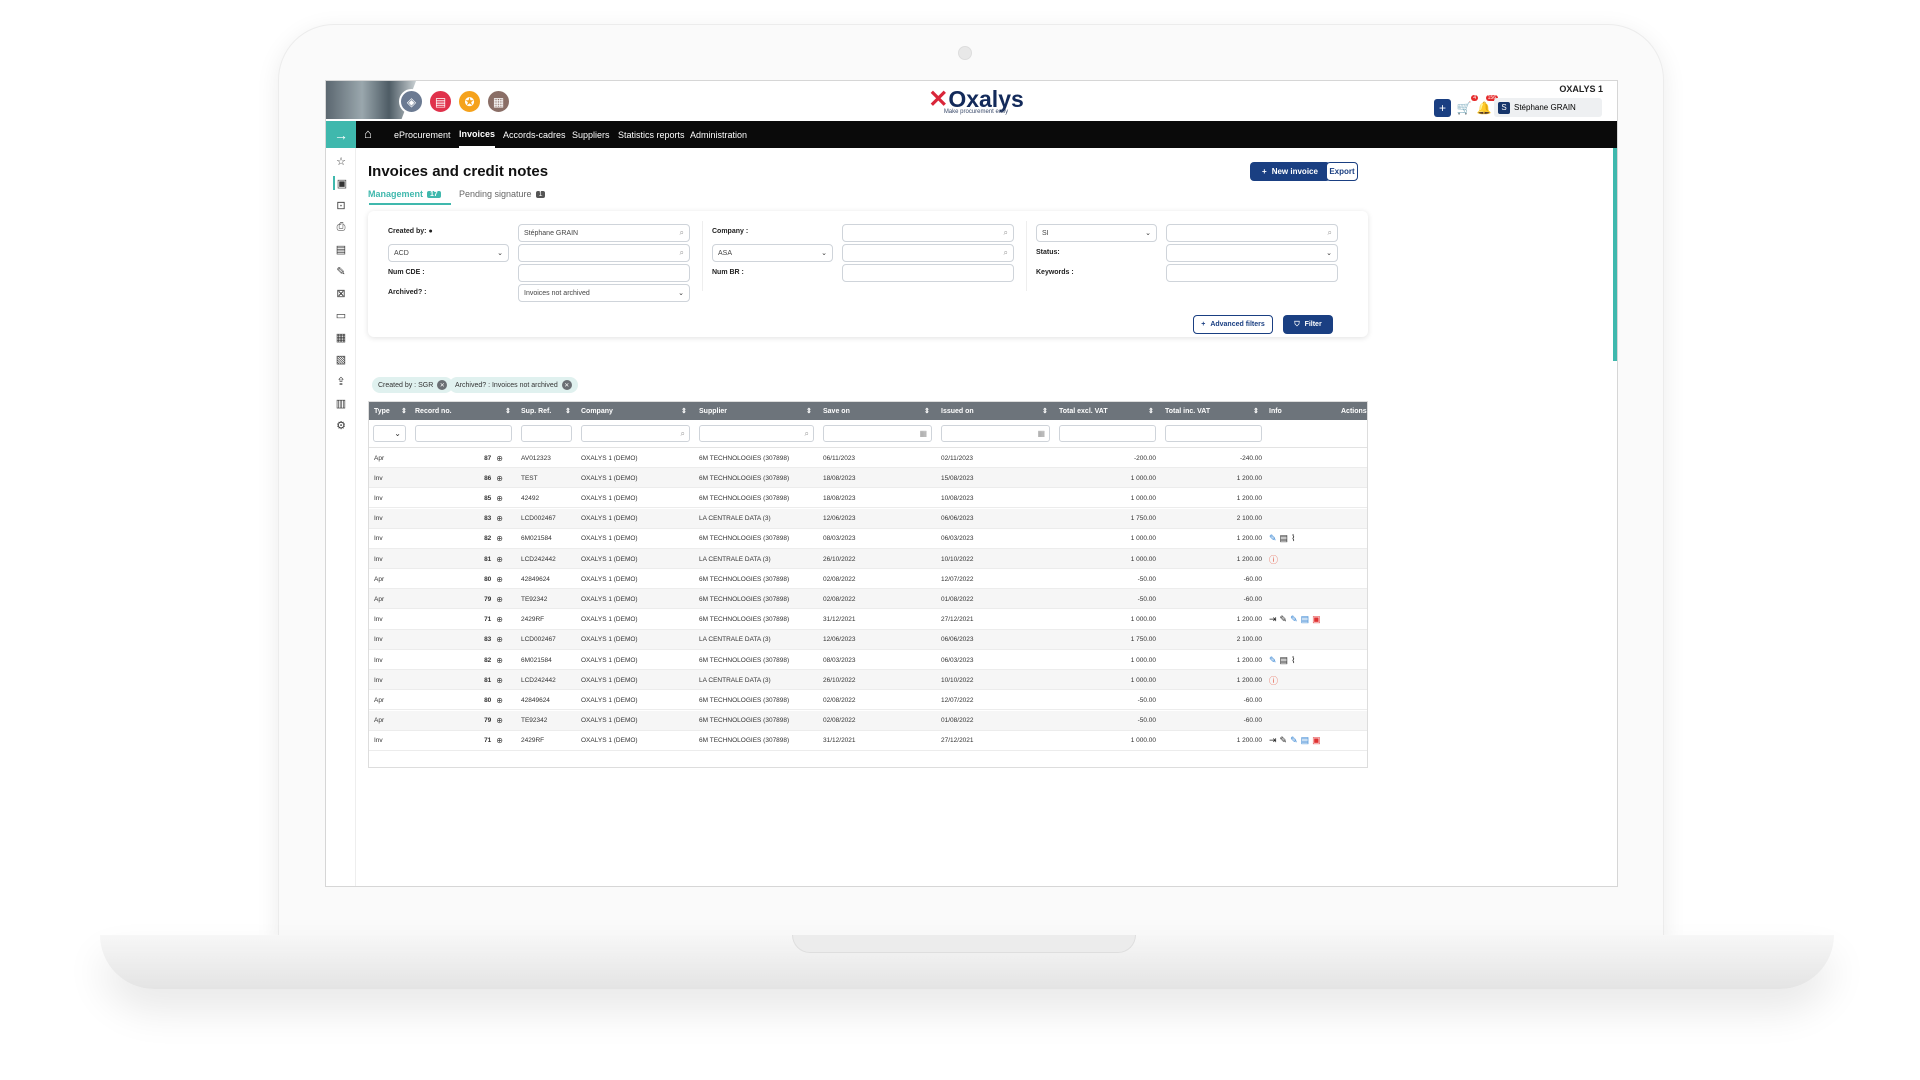 The width and height of the screenshot is (1920, 1080). Describe the element at coordinates (341, 403) in the screenshot. I see `bar-chart-icon: ▥` at that location.